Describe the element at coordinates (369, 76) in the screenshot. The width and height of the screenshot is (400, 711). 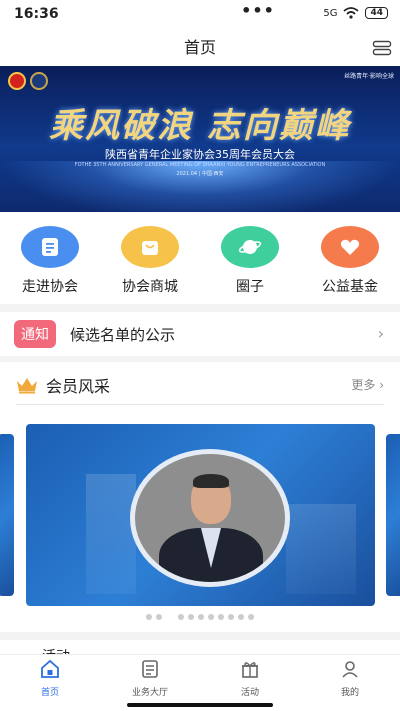
I see `banner-slogan: 丝路青年·影响全球` at that location.